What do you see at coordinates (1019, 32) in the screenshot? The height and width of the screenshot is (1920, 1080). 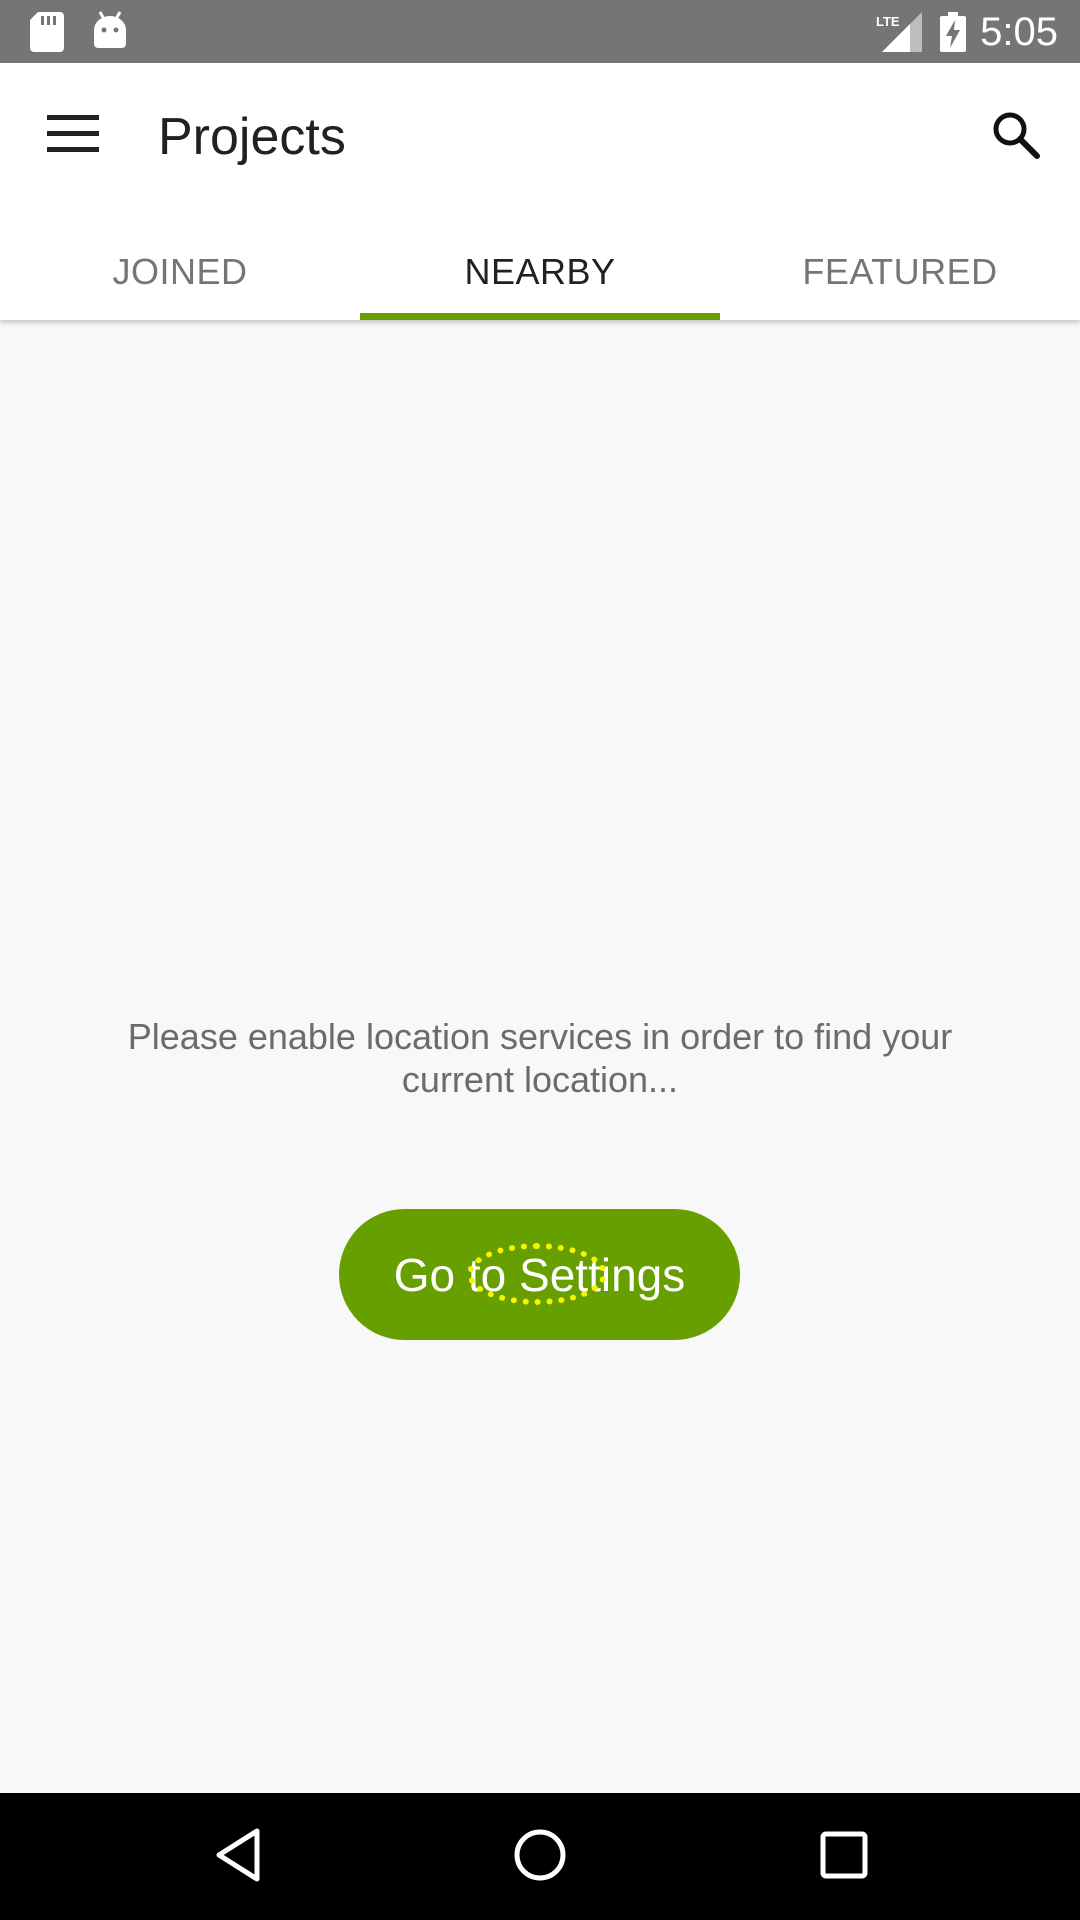 I see `status-clock: 5:05` at bounding box center [1019, 32].